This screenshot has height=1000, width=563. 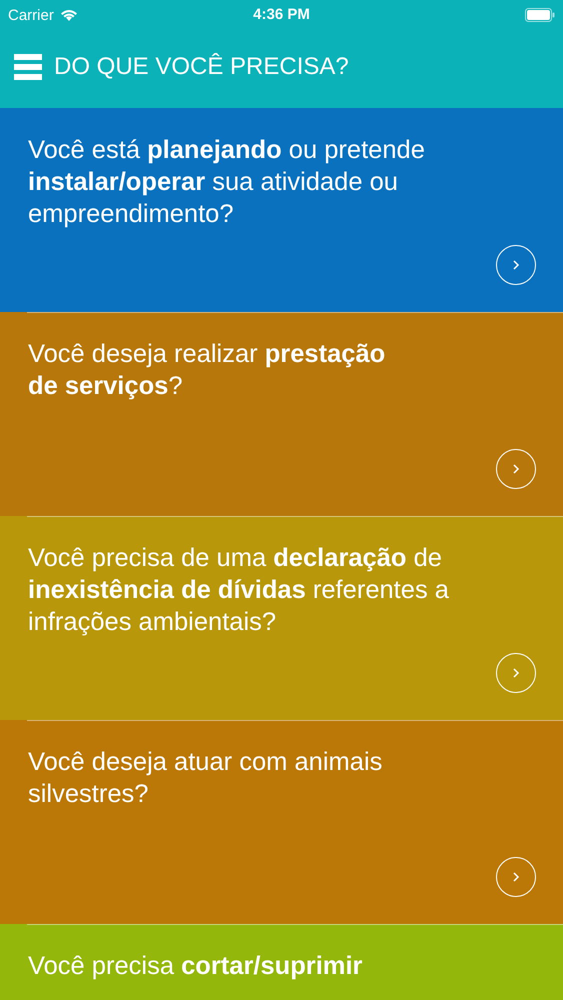 What do you see at coordinates (201, 67) in the screenshot?
I see `screen-title: DO QUE VOCÊ PRECISA?` at bounding box center [201, 67].